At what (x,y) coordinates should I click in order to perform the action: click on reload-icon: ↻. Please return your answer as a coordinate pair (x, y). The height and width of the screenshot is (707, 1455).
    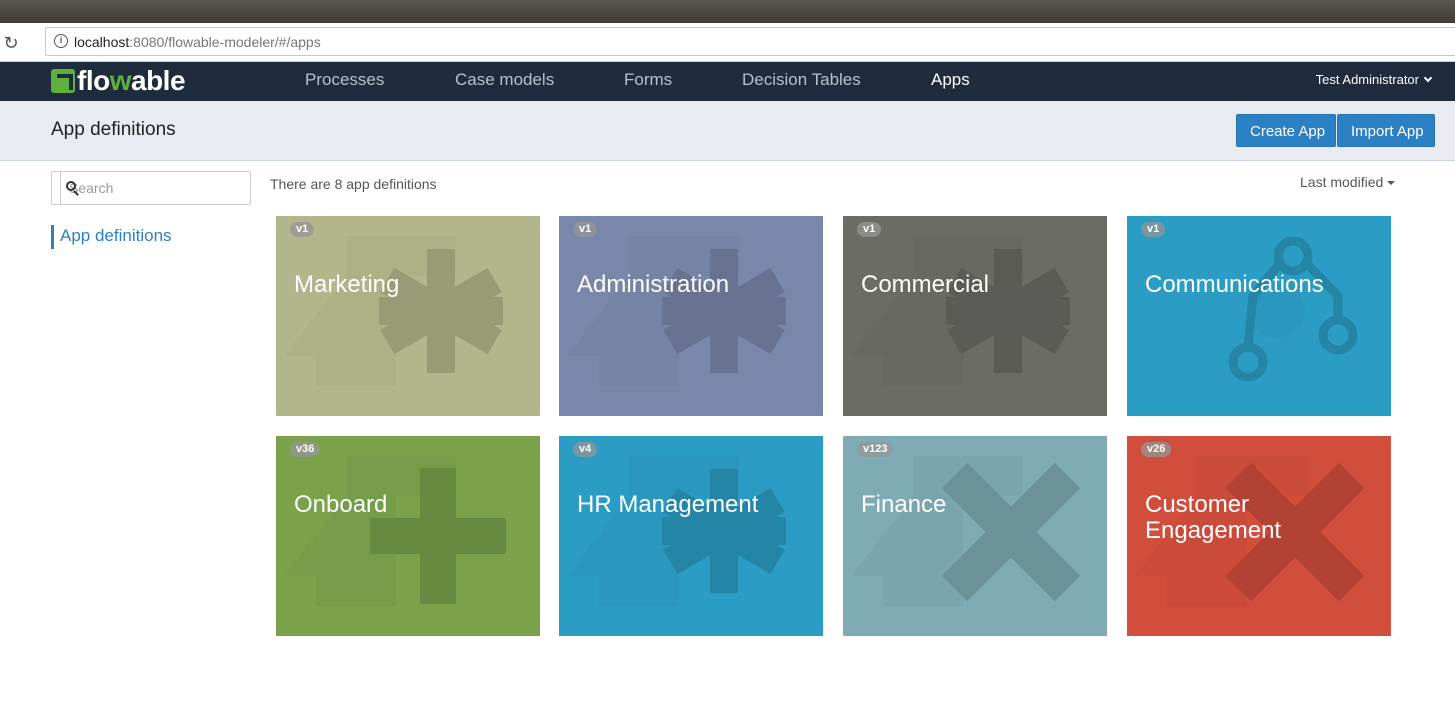
    Looking at the image, I should click on (11, 43).